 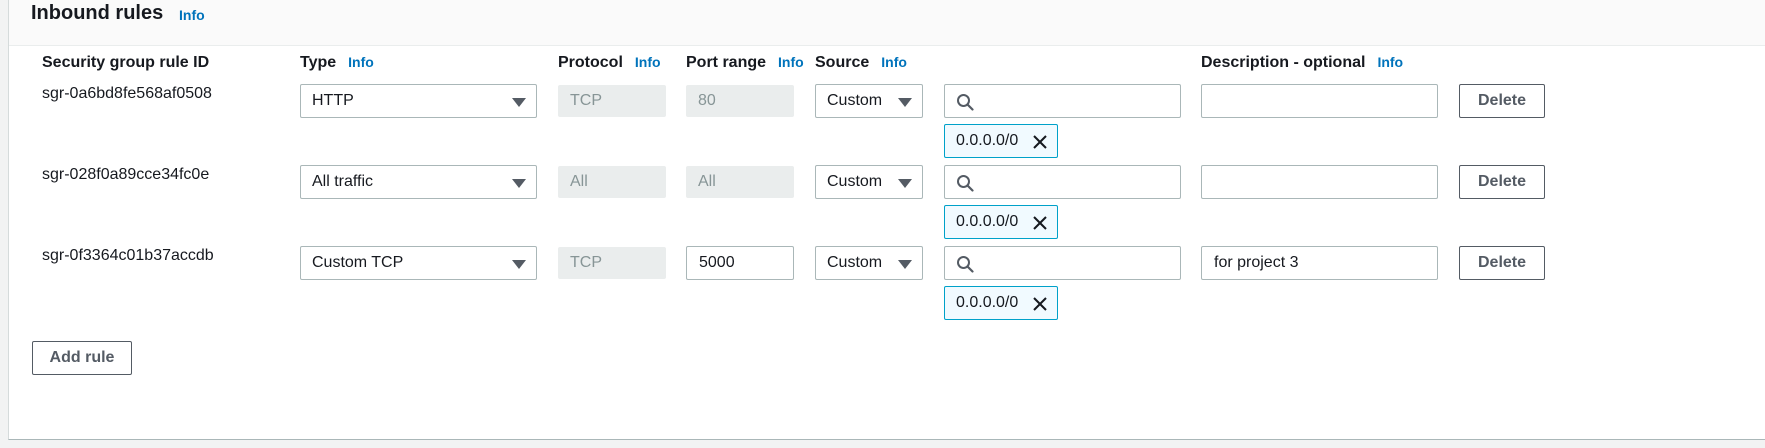 I want to click on col-type: Type Info, so click(x=337, y=63).